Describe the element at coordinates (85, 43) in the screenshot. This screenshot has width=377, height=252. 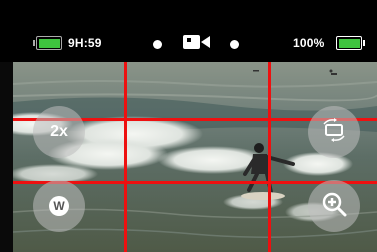
I see `recording-time-remaining: 9H:59` at that location.